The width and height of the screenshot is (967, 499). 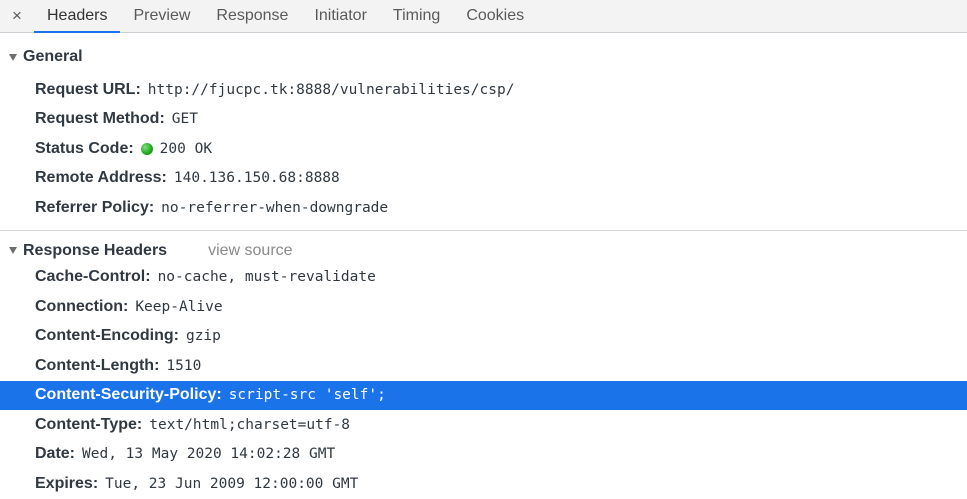 What do you see at coordinates (203, 336) in the screenshot?
I see `header-value: gzip` at bounding box center [203, 336].